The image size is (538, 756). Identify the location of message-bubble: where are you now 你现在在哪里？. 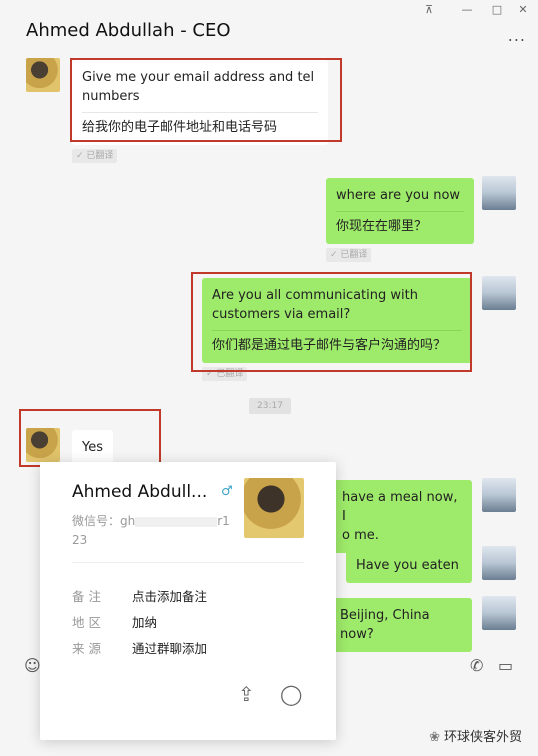
(400, 211).